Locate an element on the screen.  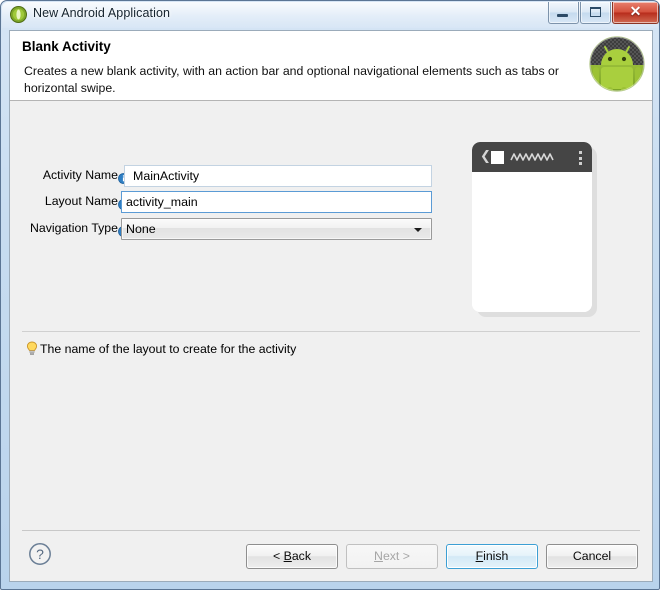
field-row-navigation-type: Navigation Type None is located at coordinates (225, 229).